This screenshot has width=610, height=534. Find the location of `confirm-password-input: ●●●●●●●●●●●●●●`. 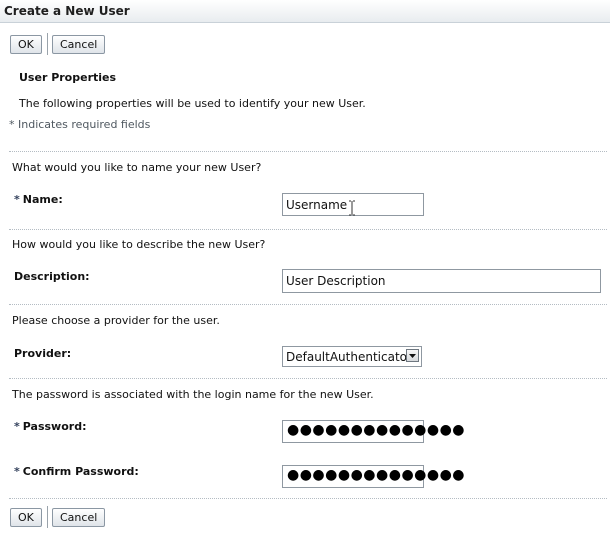

confirm-password-input: ●●●●●●●●●●●●●● is located at coordinates (373, 476).